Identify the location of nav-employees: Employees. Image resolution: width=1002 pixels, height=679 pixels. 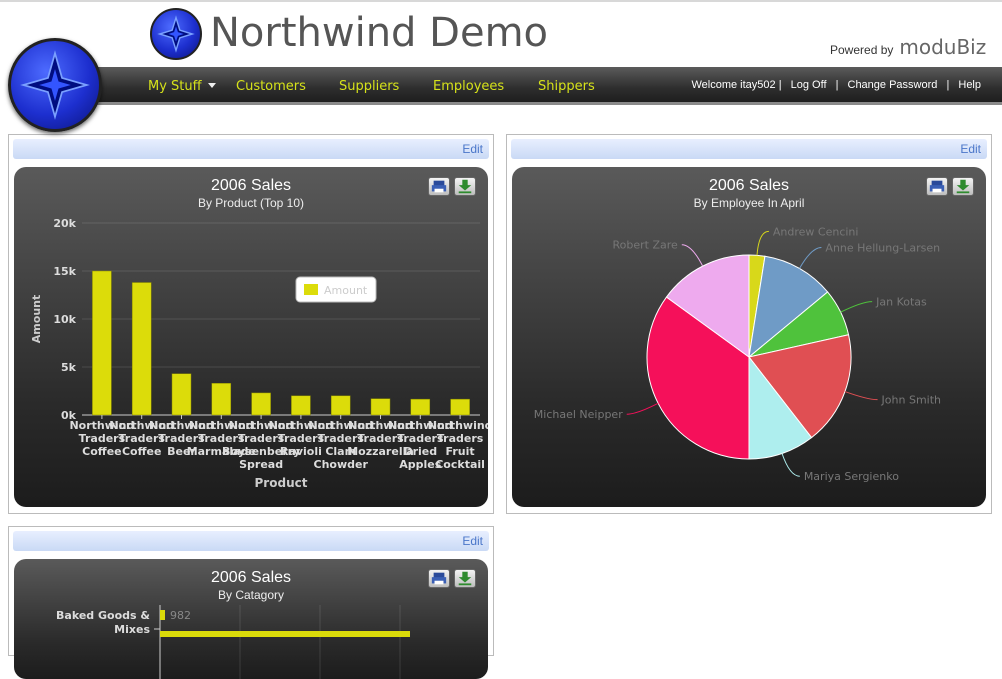
(468, 86).